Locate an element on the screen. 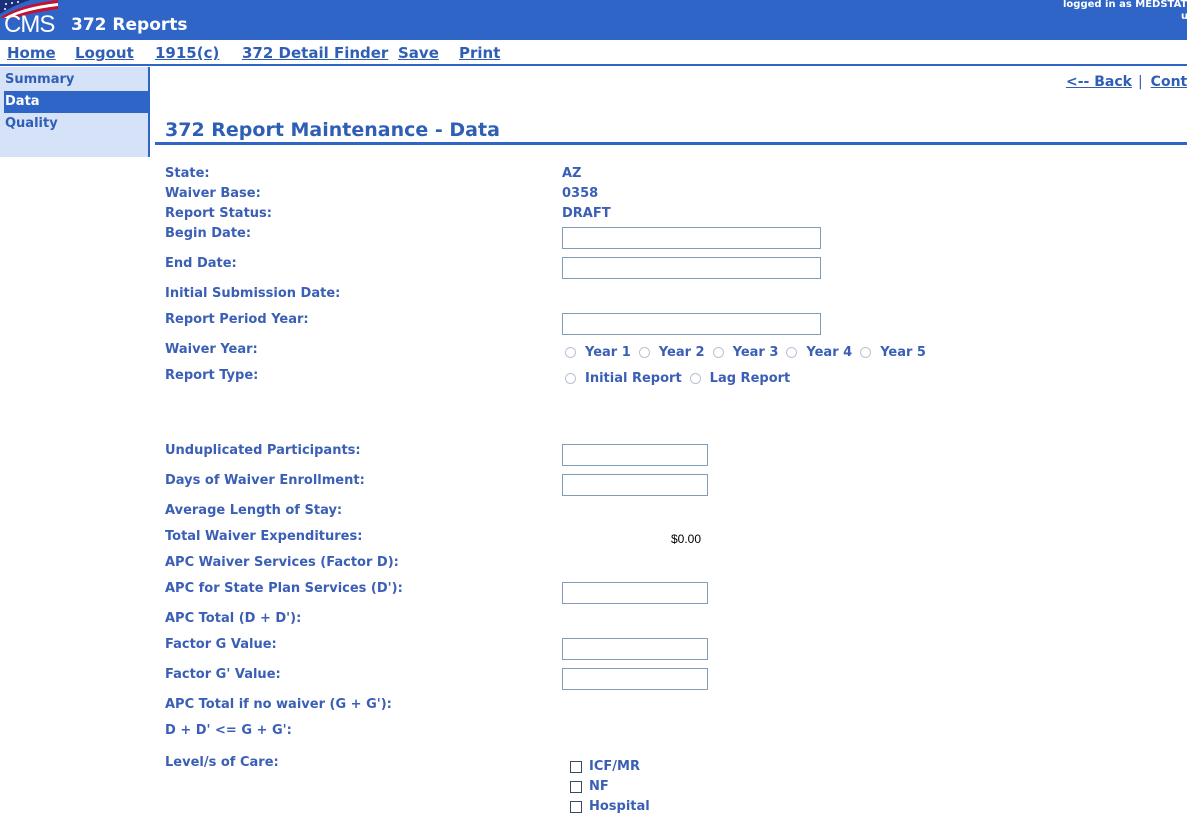 Image resolution: width=1187 pixels, height=819 pixels. initial-report-label: Initial Report is located at coordinates (633, 378).